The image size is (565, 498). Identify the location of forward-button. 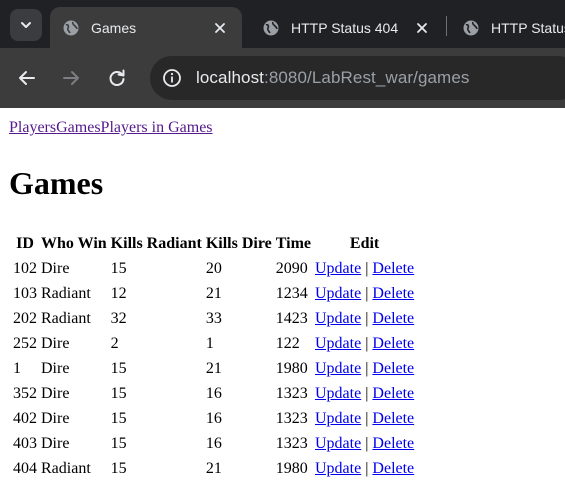
(71, 78).